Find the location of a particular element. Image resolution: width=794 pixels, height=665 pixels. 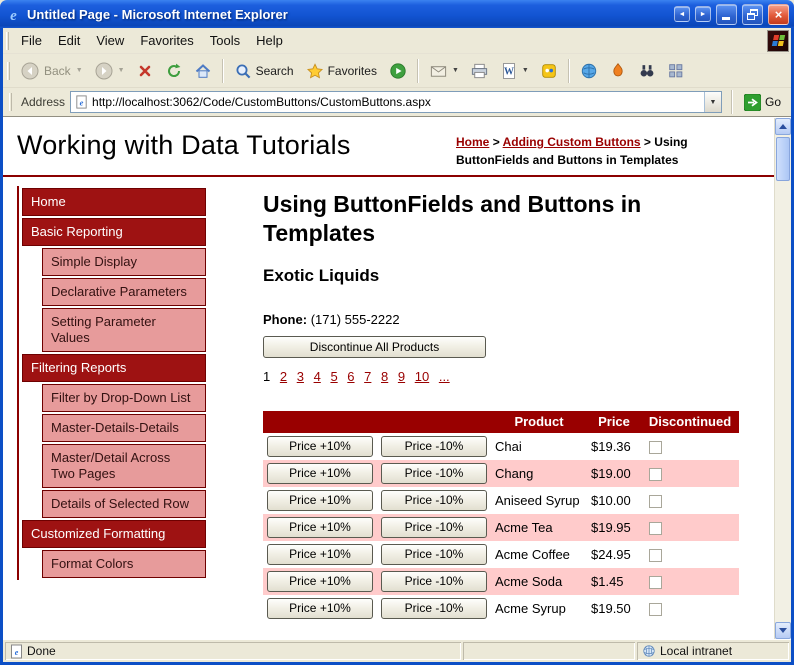

stop-button is located at coordinates (145, 71).